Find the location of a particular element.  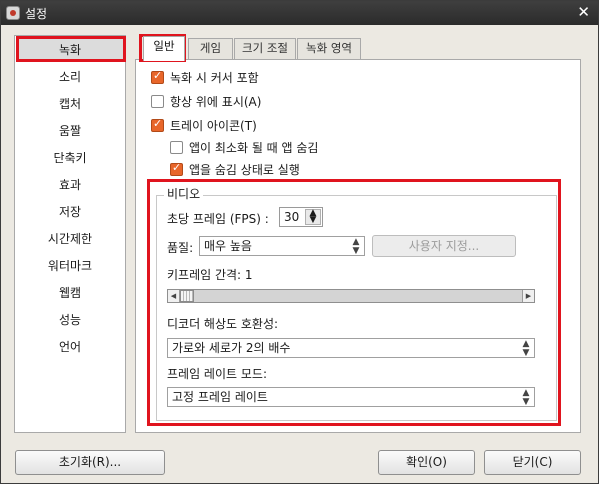

tray-icon-option: 트레이 아이콘(T) is located at coordinates (204, 125).